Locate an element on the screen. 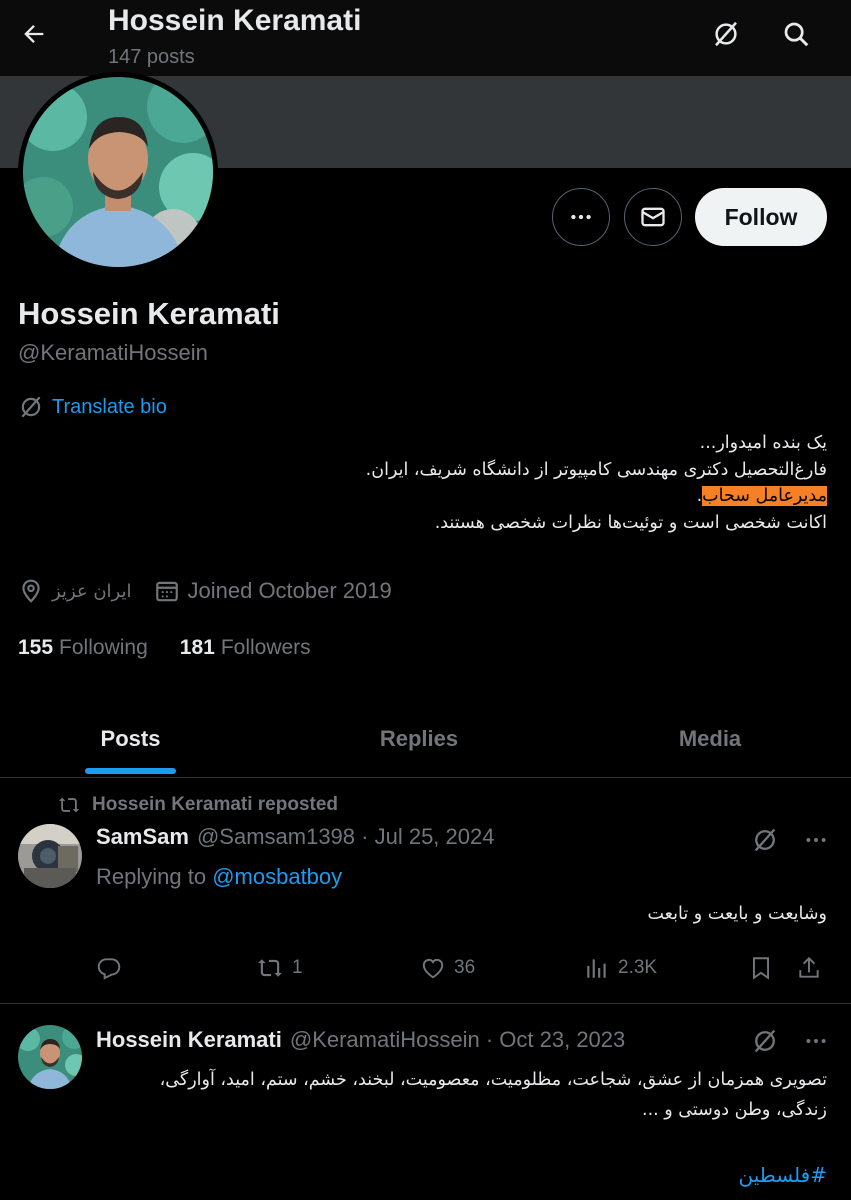  header-posts-count: 147 posts is located at coordinates (151, 57).